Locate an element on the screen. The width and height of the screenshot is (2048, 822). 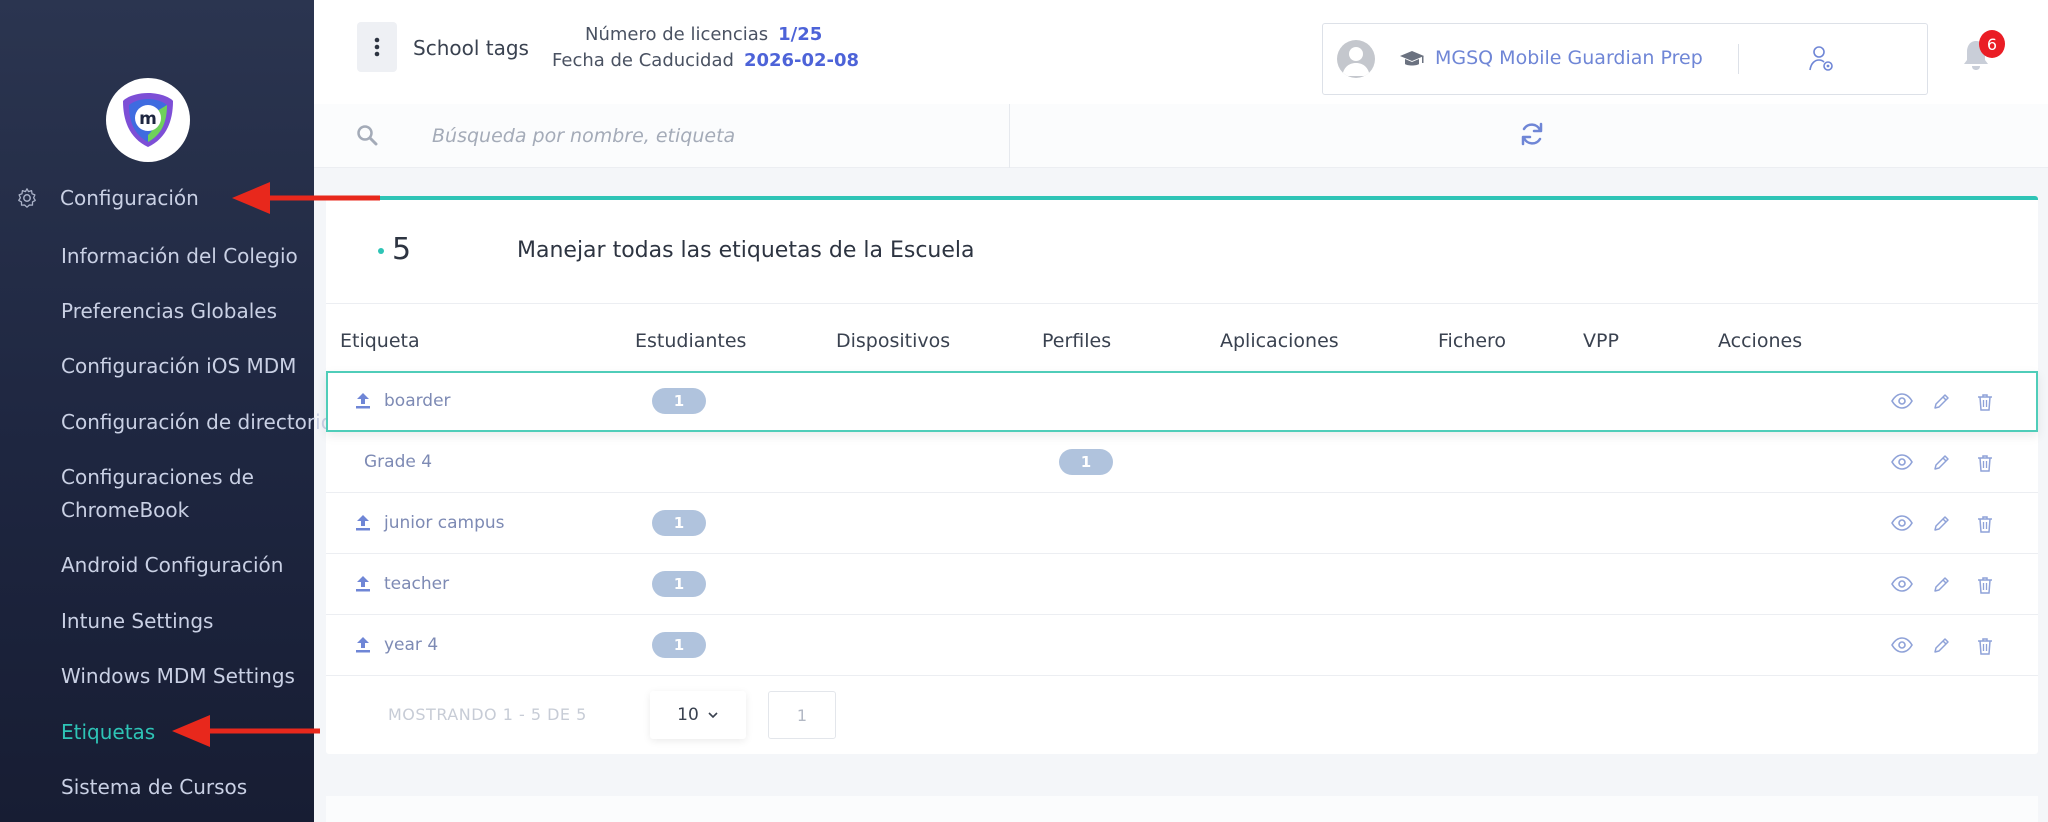
sidebar-item-global-preferences: Preferencias Globales is located at coordinates (169, 311).